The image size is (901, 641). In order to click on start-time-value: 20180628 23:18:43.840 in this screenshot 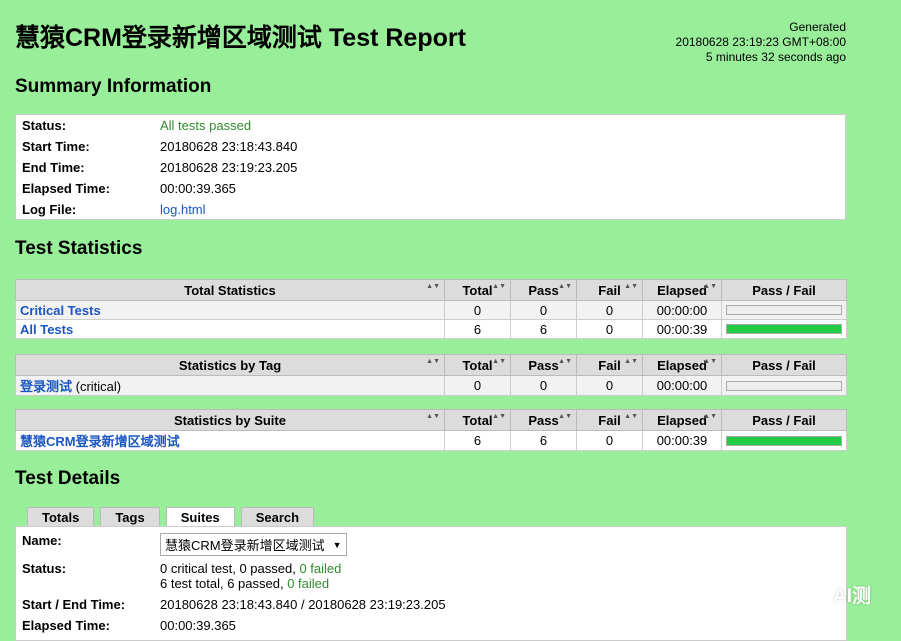, I will do `click(229, 146)`.